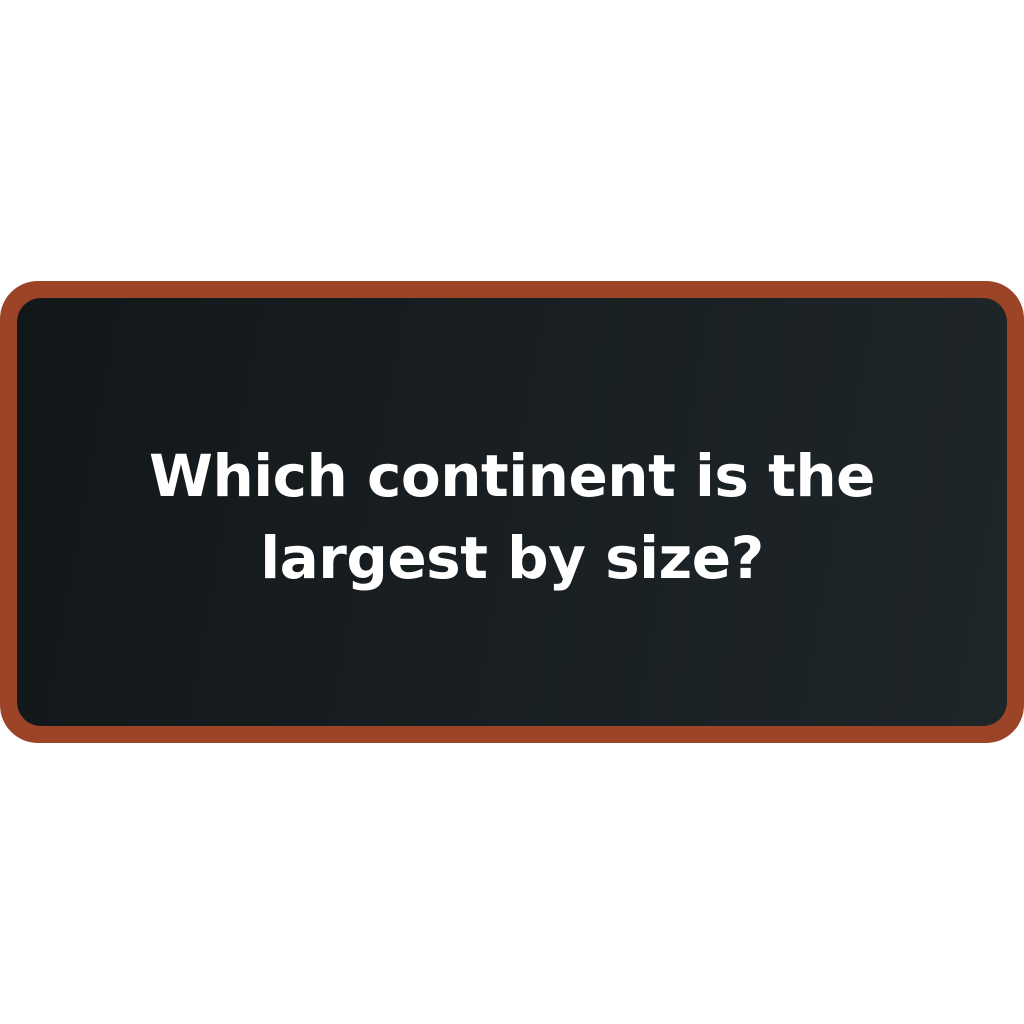 This screenshot has height=1024, width=1024. What do you see at coordinates (512, 517) in the screenshot?
I see `question-text: Which continent is the largest by size?` at bounding box center [512, 517].